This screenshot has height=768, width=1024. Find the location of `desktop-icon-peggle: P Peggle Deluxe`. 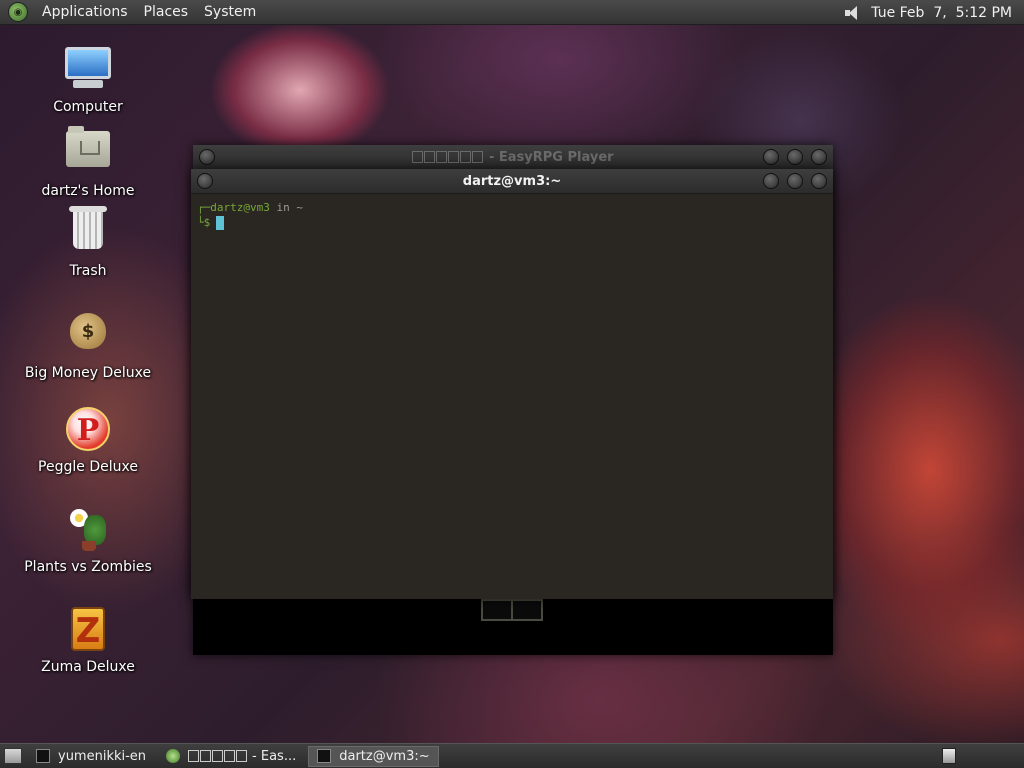

desktop-icon-peggle: P Peggle Deluxe is located at coordinates (88, 440).